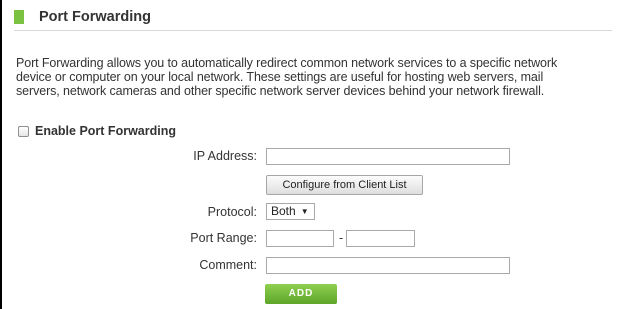 The image size is (620, 309). What do you see at coordinates (380, 238) in the screenshot?
I see `port-range-end-input` at bounding box center [380, 238].